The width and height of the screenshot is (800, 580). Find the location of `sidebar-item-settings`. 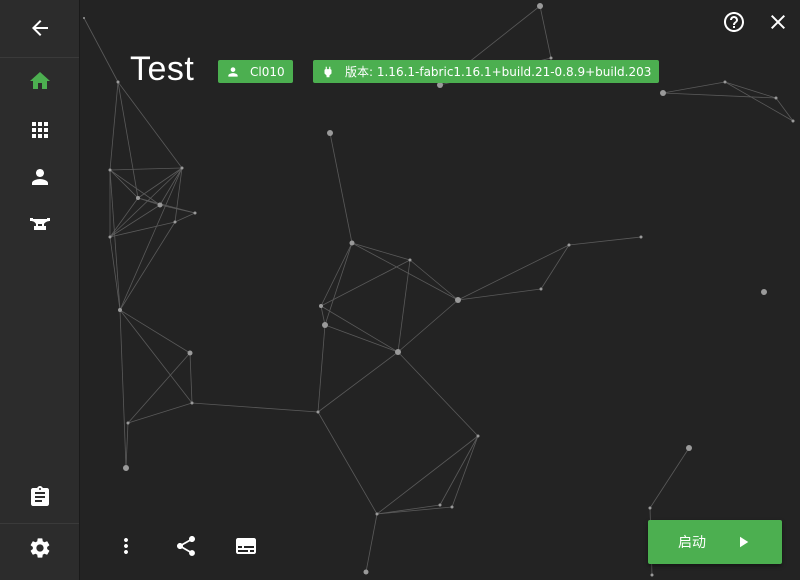

sidebar-item-settings is located at coordinates (39, 548).